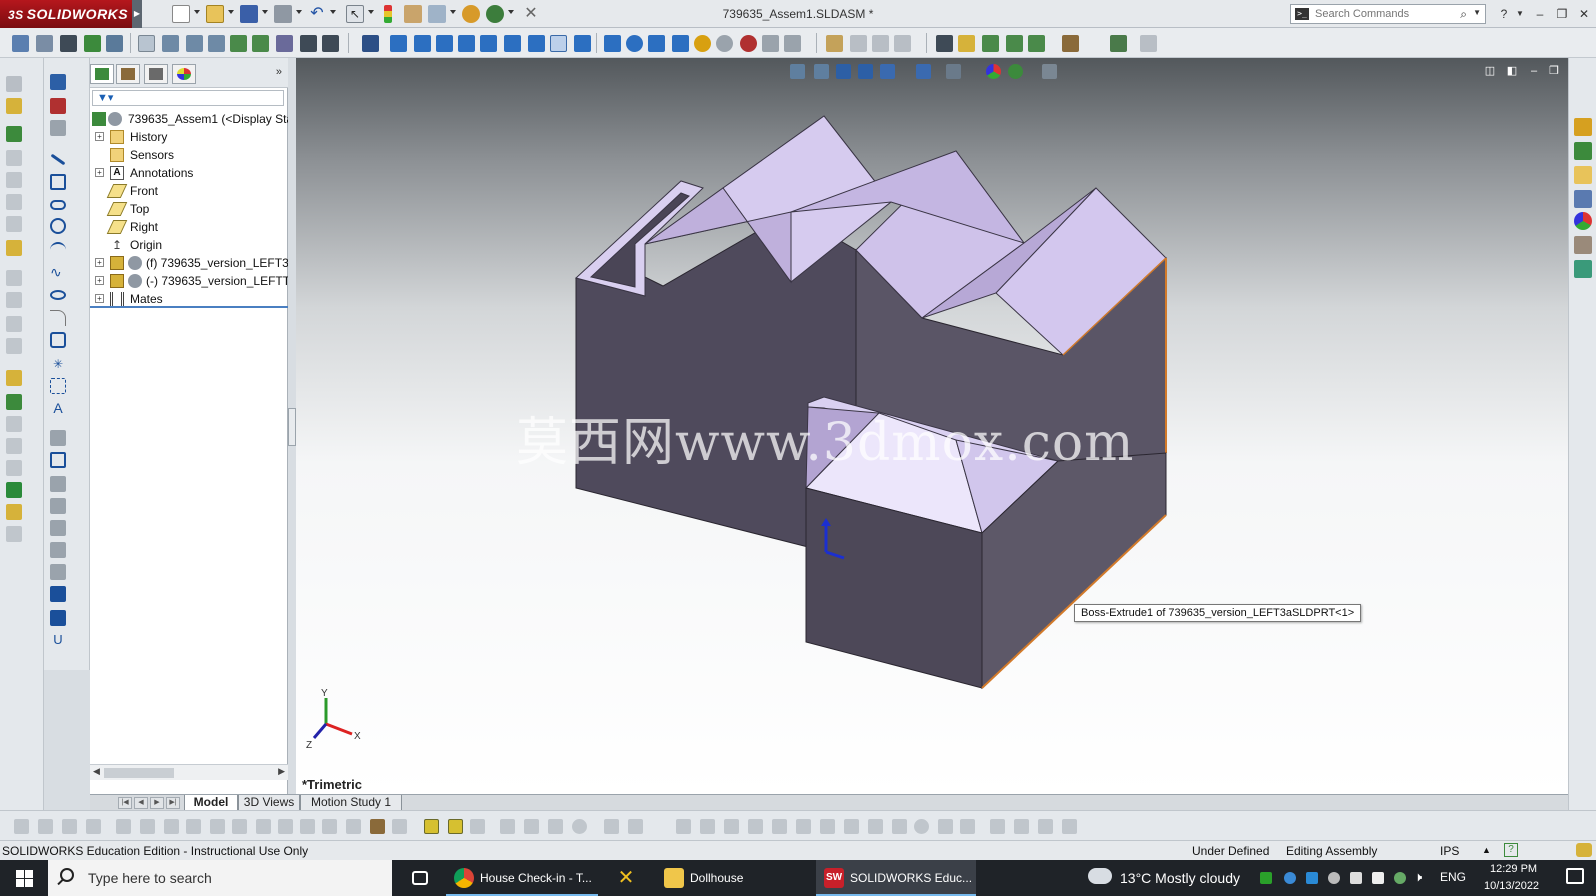 The width and height of the screenshot is (1596, 896). Describe the element at coordinates (238, 43) in the screenshot. I see `assembly-features-icon` at that location.